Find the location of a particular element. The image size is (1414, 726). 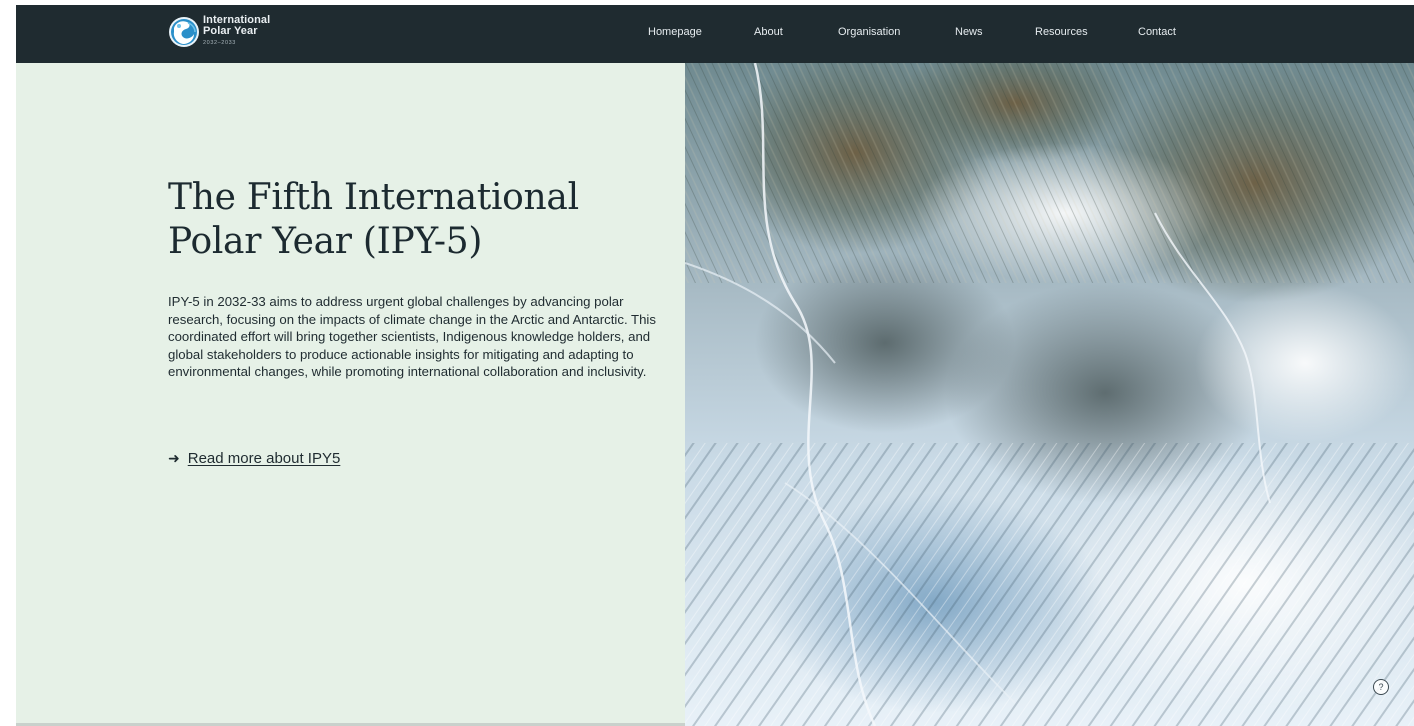

logo-line-years: 2032–2033 is located at coordinates (219, 43).